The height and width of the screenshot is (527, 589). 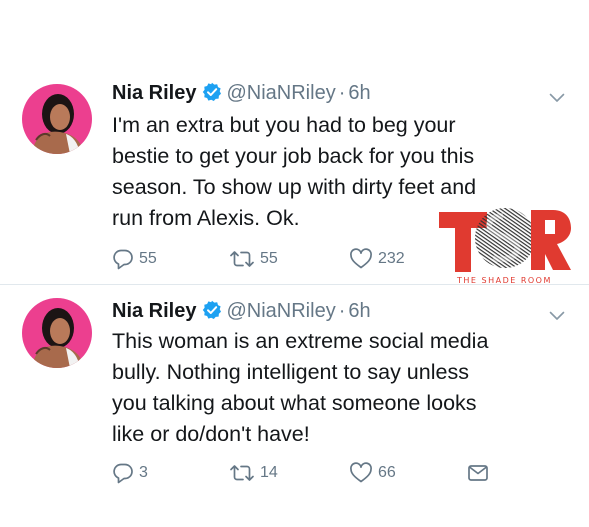 I want to click on direct-message-icon, so click(x=480, y=473).